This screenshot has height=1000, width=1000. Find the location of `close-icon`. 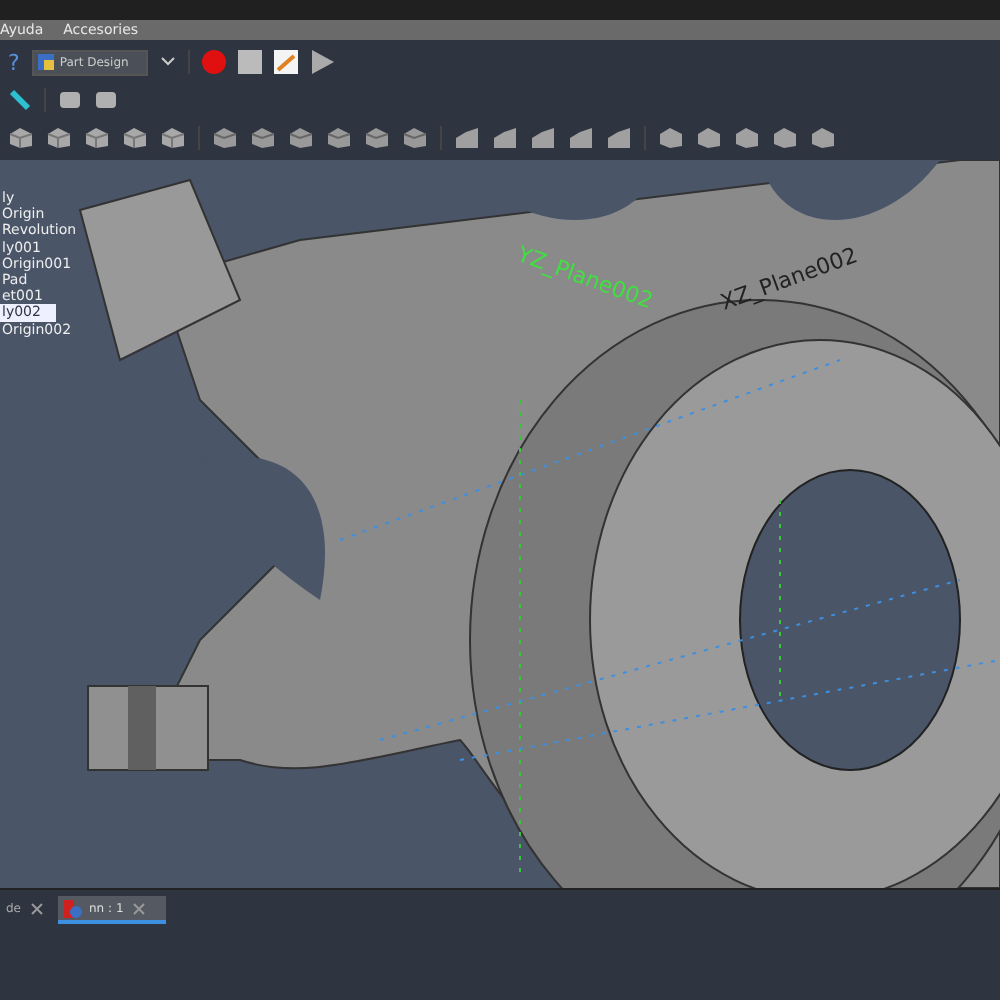

close-icon is located at coordinates (36, 908).